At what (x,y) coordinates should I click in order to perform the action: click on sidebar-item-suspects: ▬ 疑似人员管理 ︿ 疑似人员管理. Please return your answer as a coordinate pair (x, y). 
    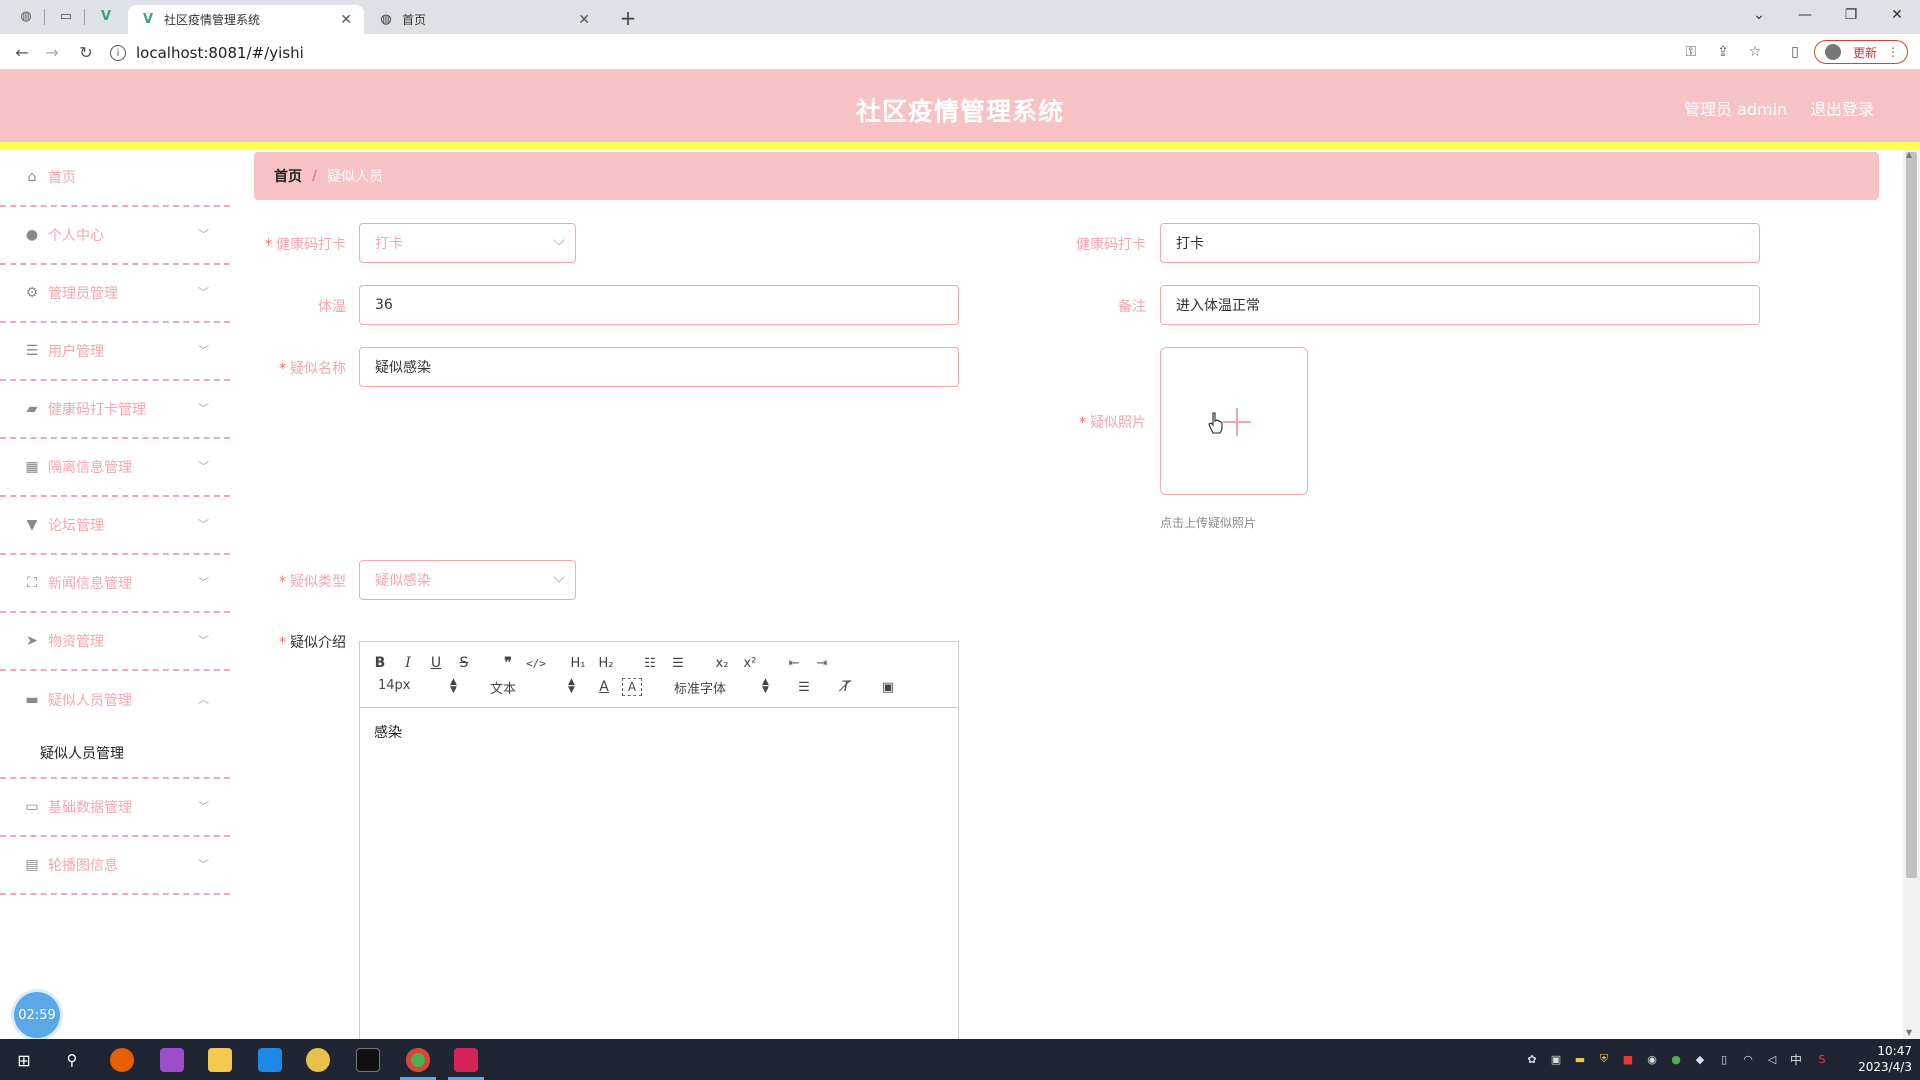
    Looking at the image, I should click on (115, 725).